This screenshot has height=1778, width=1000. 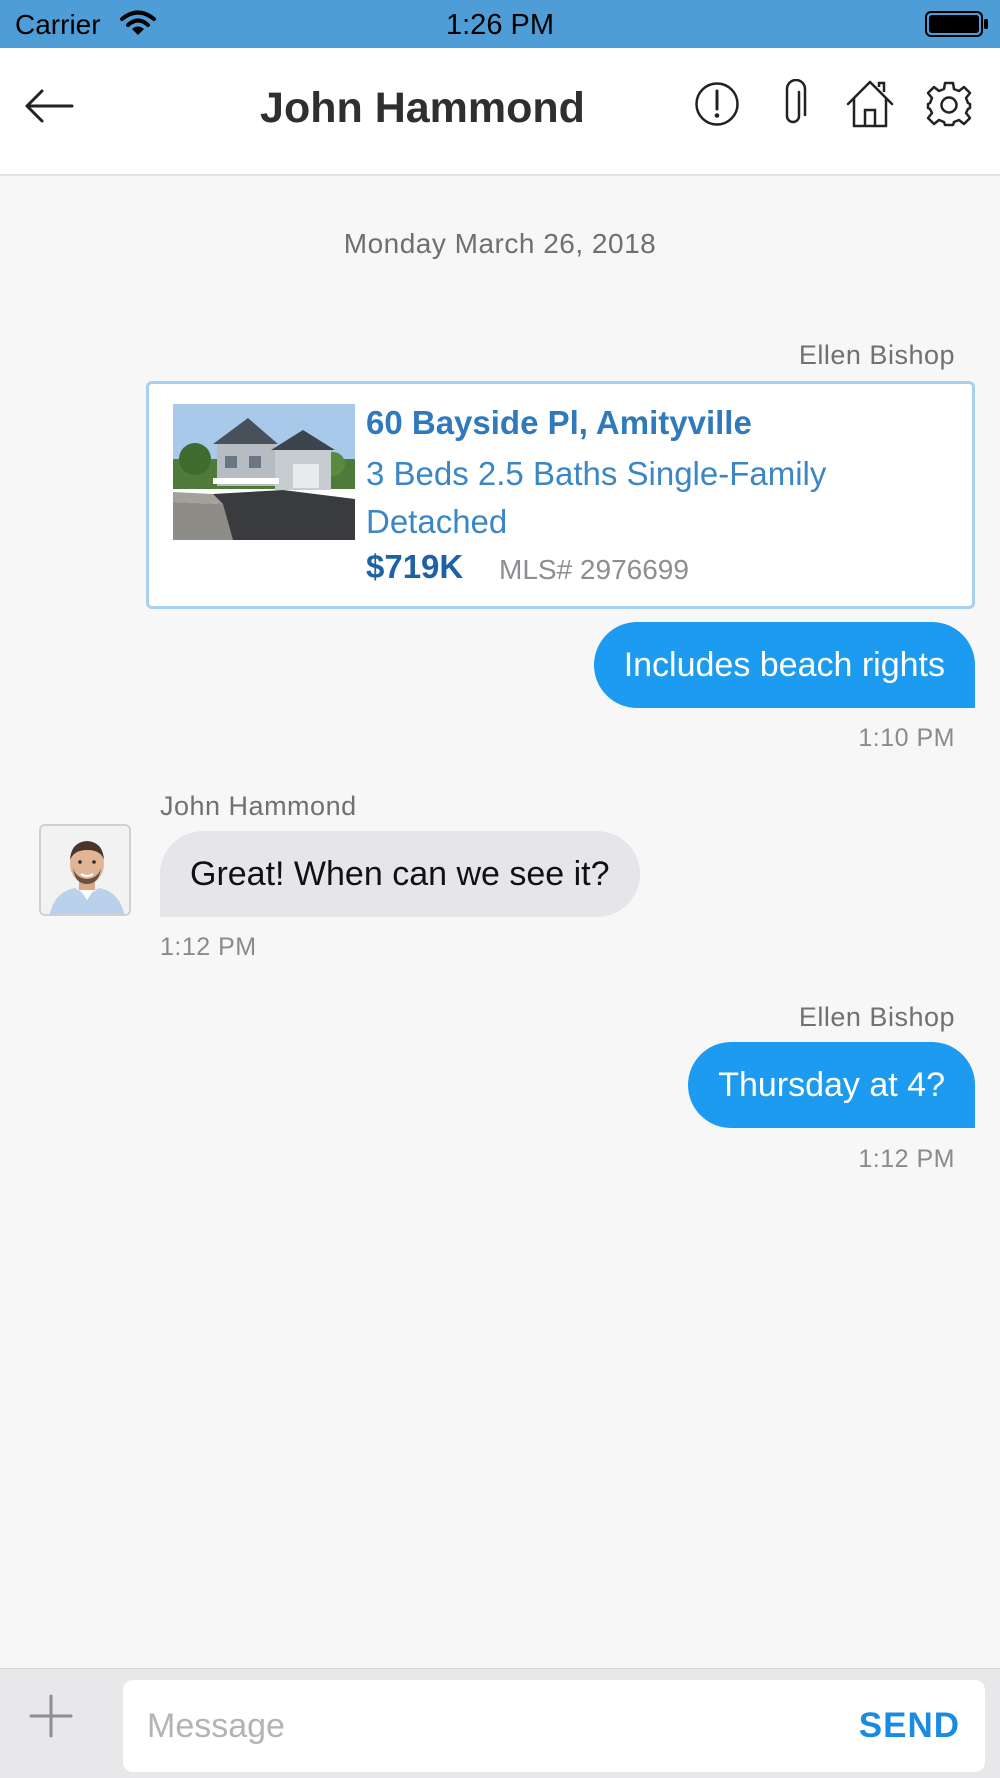 I want to click on message-bubble-outgoing: Includes beach rights, so click(x=784, y=665).